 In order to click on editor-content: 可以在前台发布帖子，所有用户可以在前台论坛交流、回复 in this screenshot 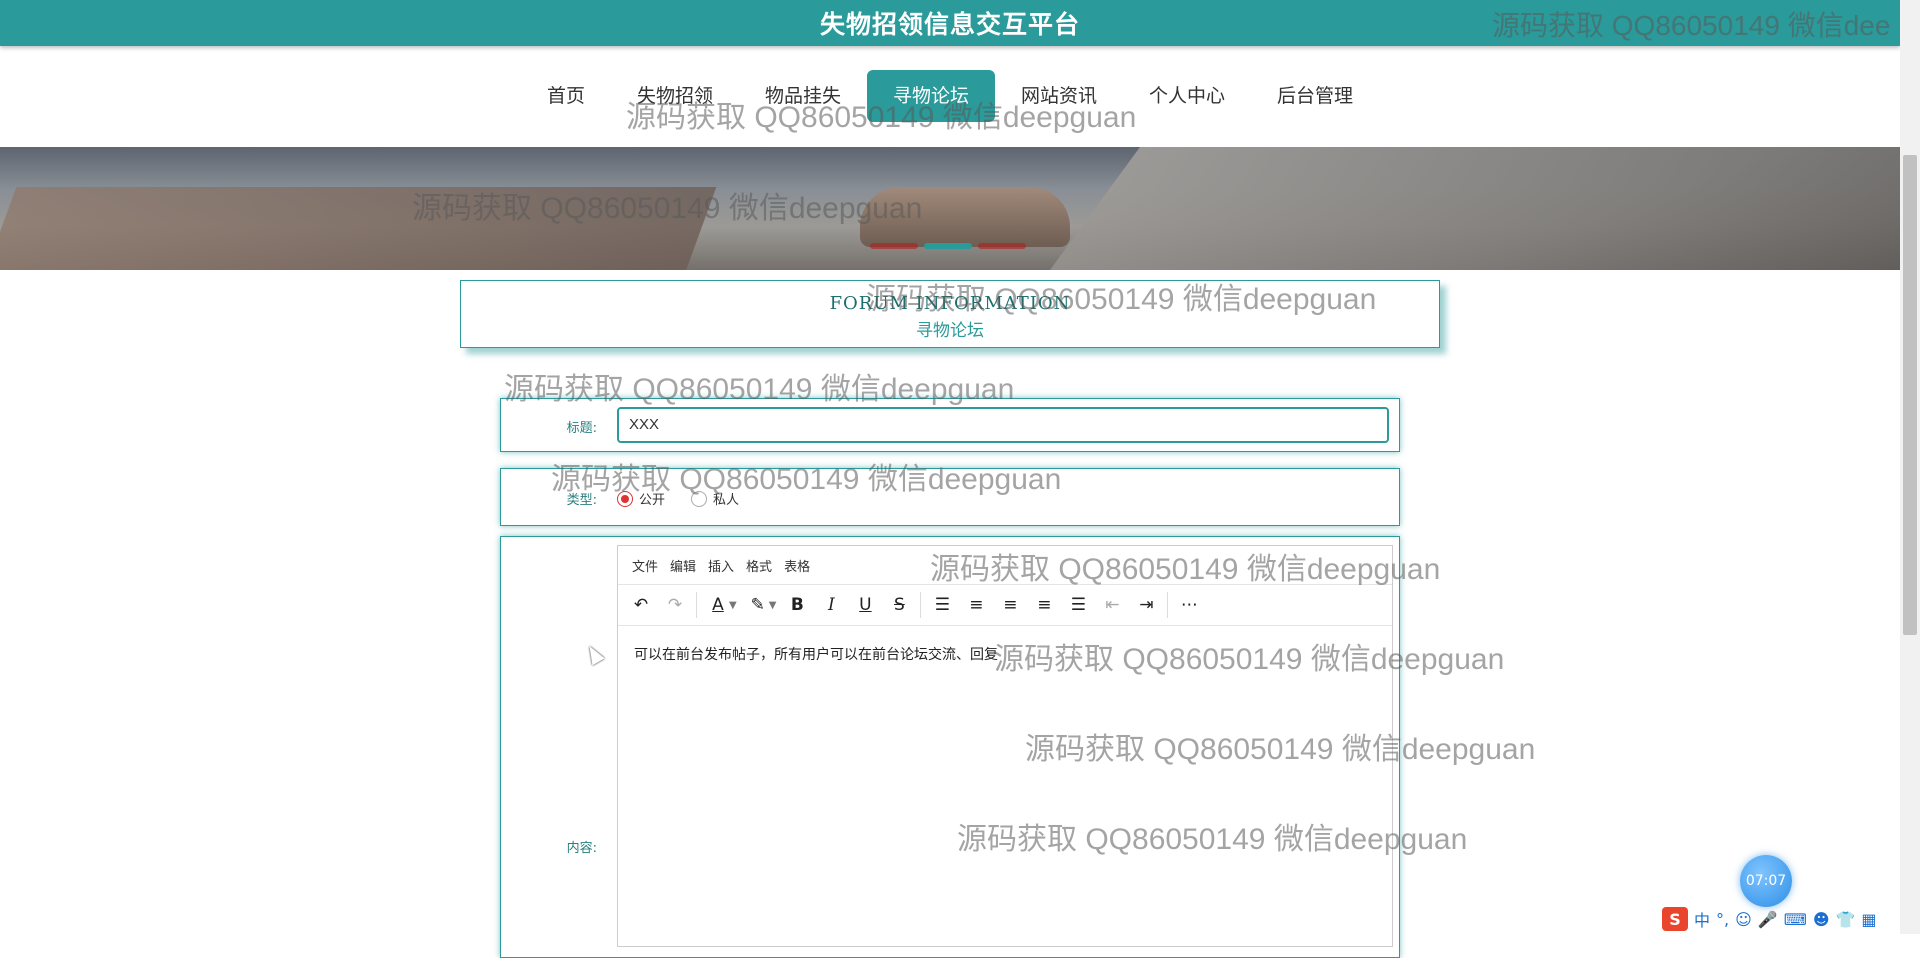, I will do `click(1005, 654)`.